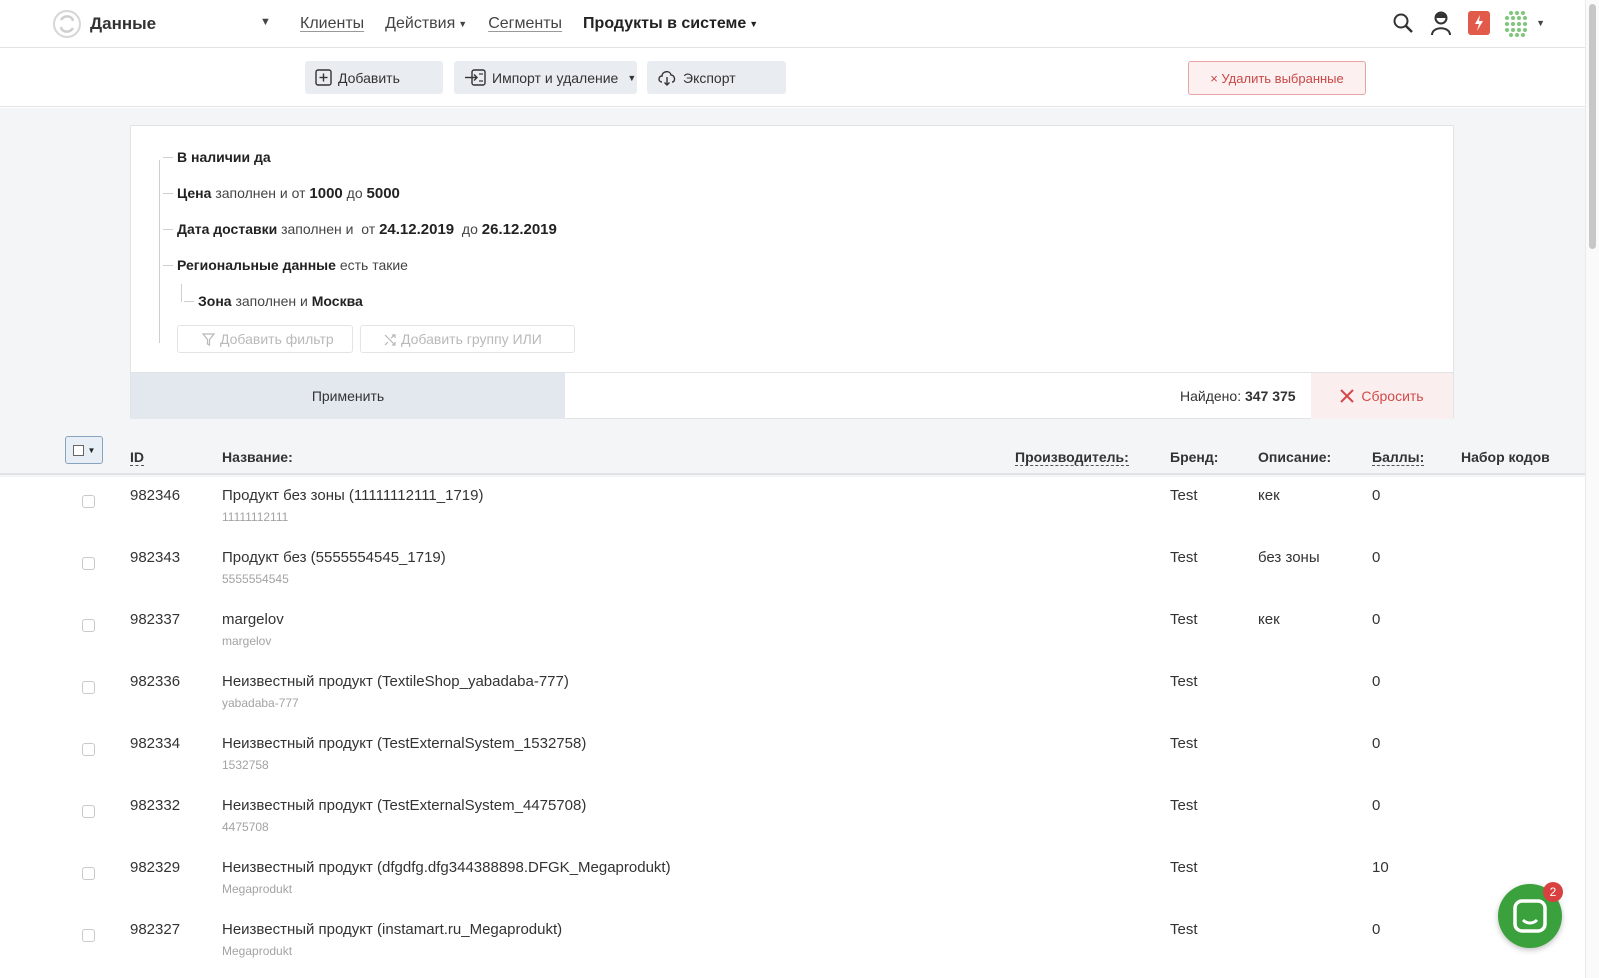 The height and width of the screenshot is (978, 1599). What do you see at coordinates (155, 495) in the screenshot?
I see `row-id: 982346` at bounding box center [155, 495].